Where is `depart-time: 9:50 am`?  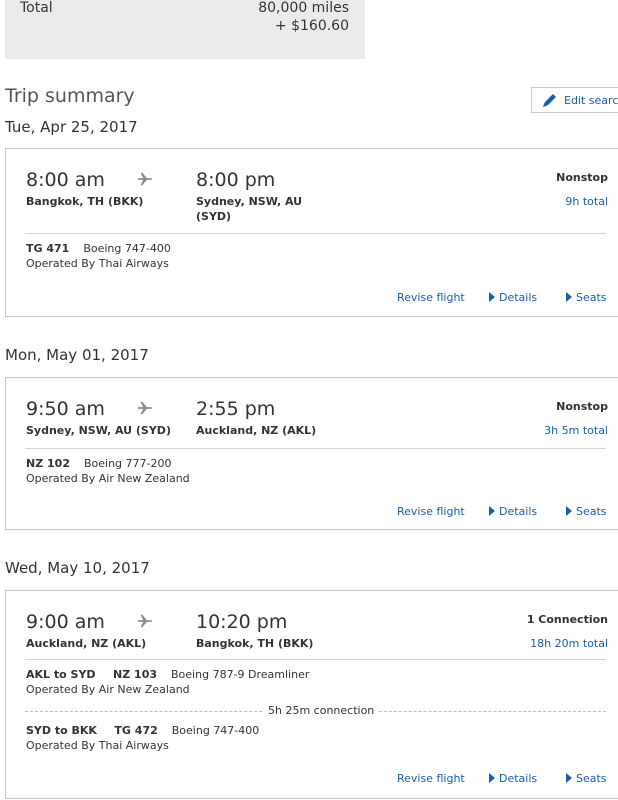
depart-time: 9:50 am is located at coordinates (65, 409).